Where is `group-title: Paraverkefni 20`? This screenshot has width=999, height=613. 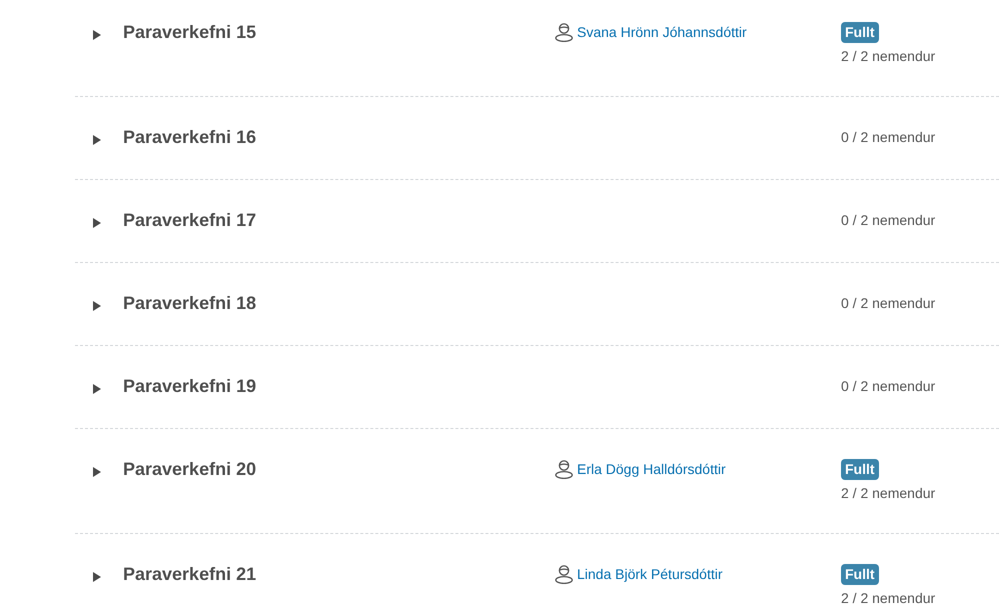 group-title: Paraverkefni 20 is located at coordinates (190, 469).